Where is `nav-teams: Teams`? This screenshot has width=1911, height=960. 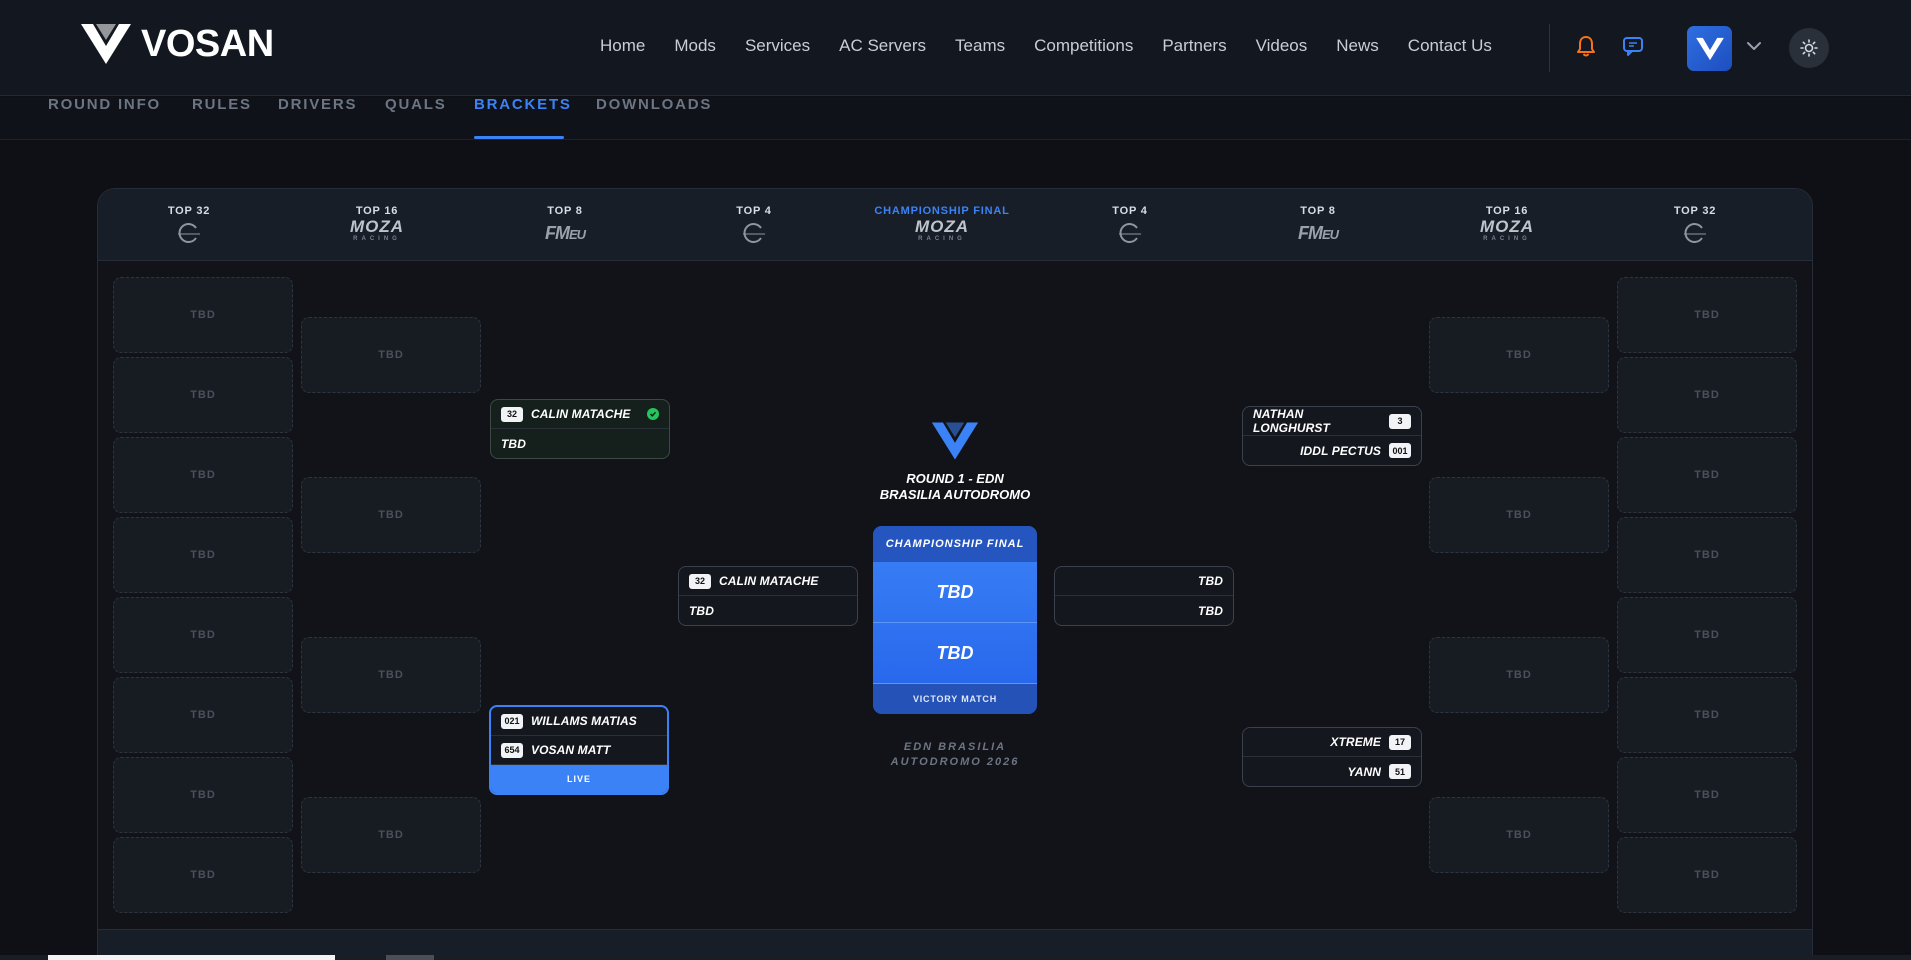 nav-teams: Teams is located at coordinates (980, 46).